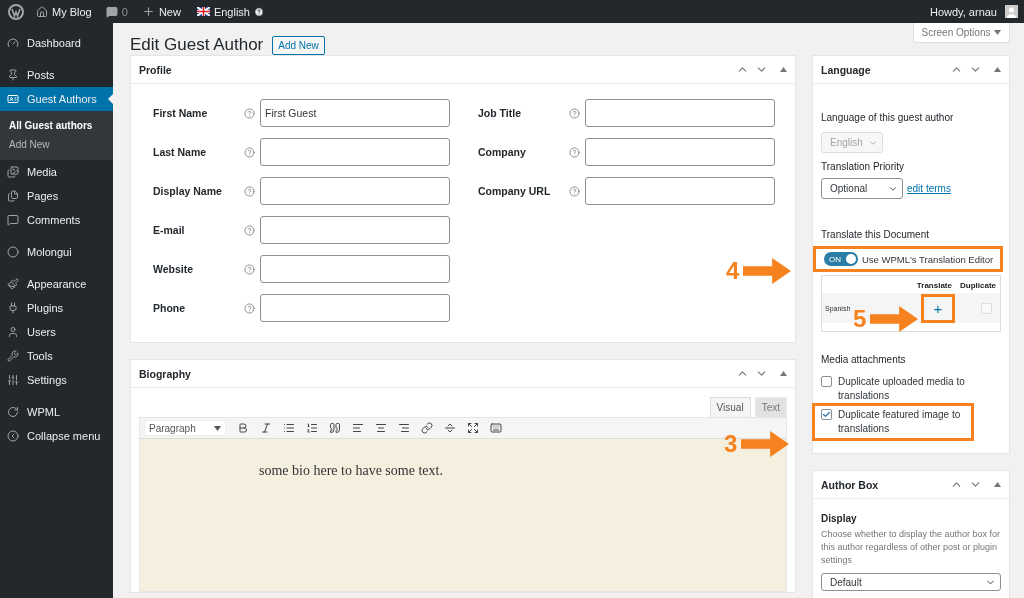  What do you see at coordinates (170, 308) in the screenshot?
I see `field-label: Phone` at bounding box center [170, 308].